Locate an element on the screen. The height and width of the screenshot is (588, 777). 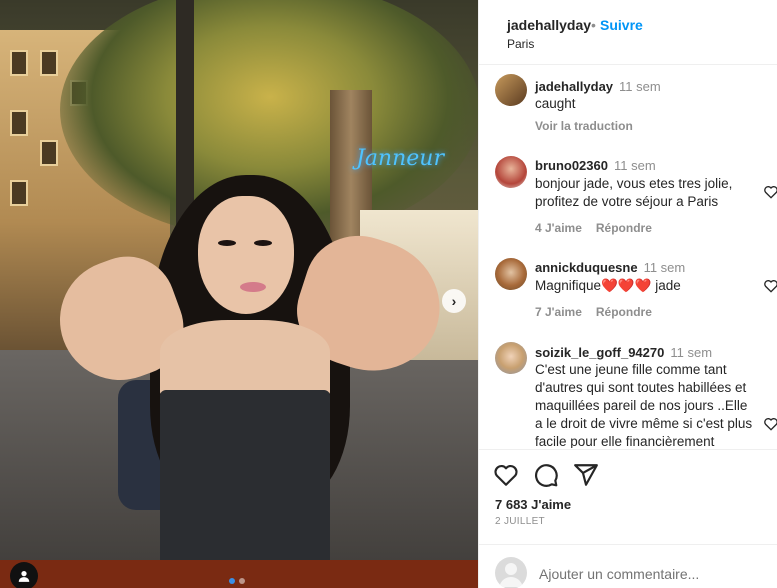
post-username: jadehallyday is located at coordinates (549, 25).